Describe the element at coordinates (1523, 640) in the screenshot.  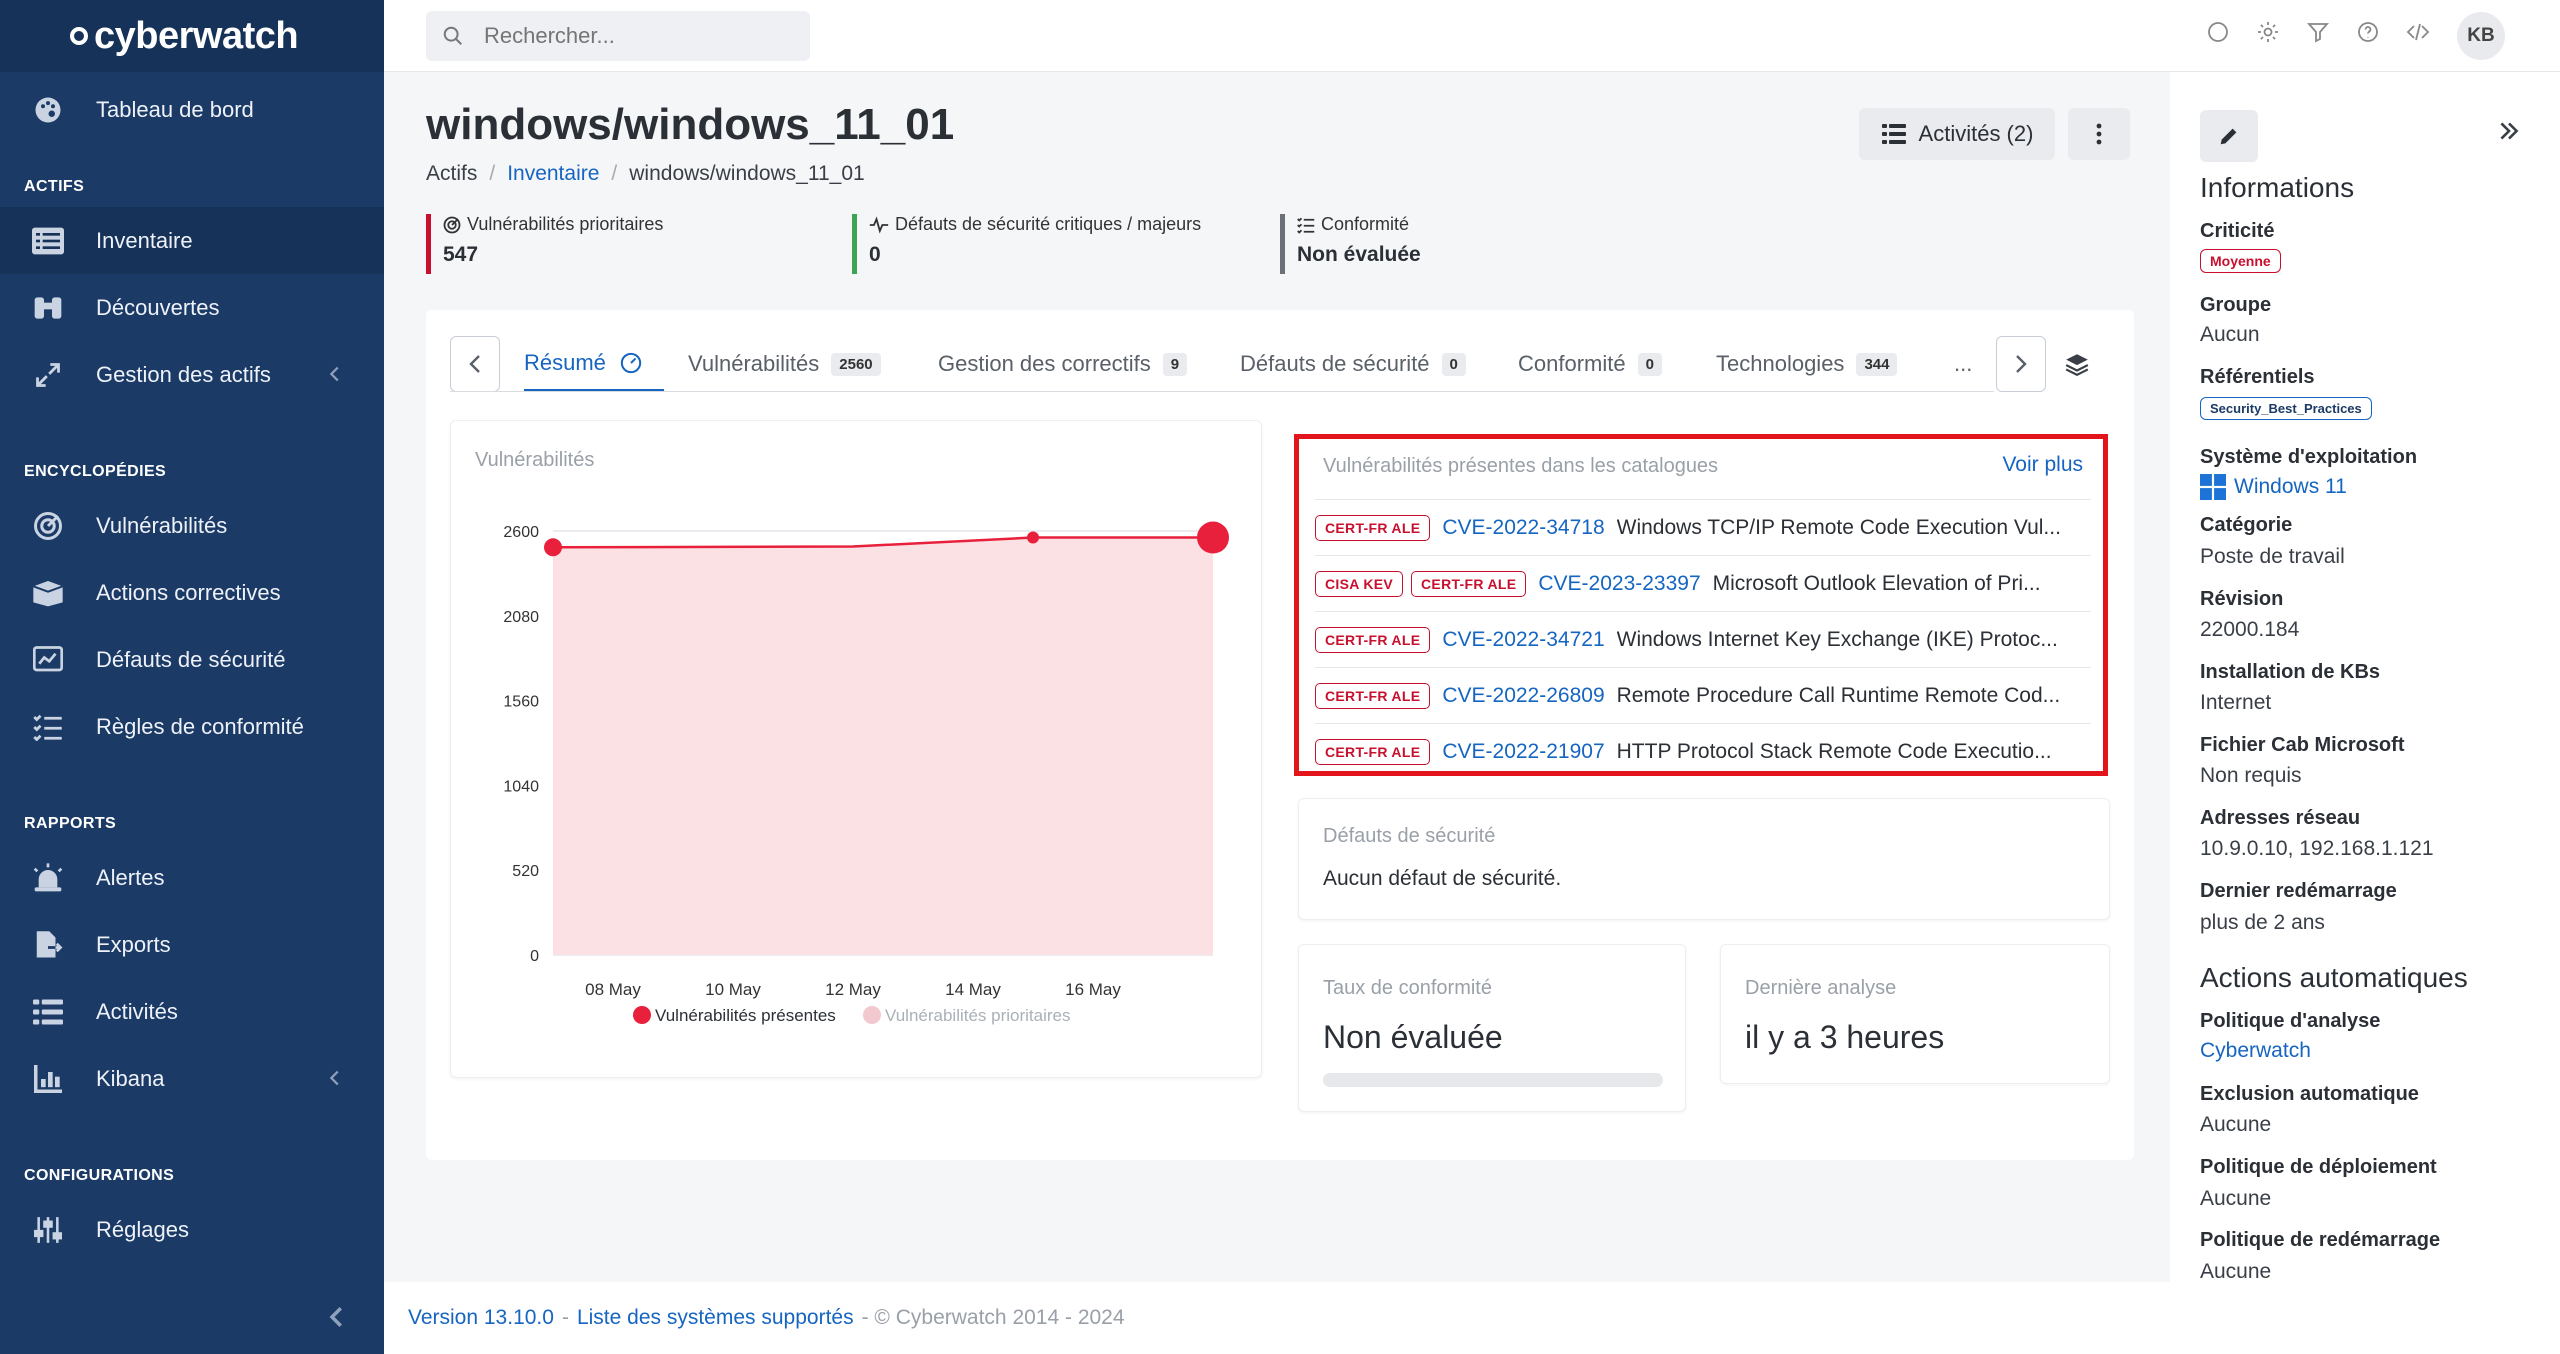
I see `cve-link: CVE-2022-34721` at that location.